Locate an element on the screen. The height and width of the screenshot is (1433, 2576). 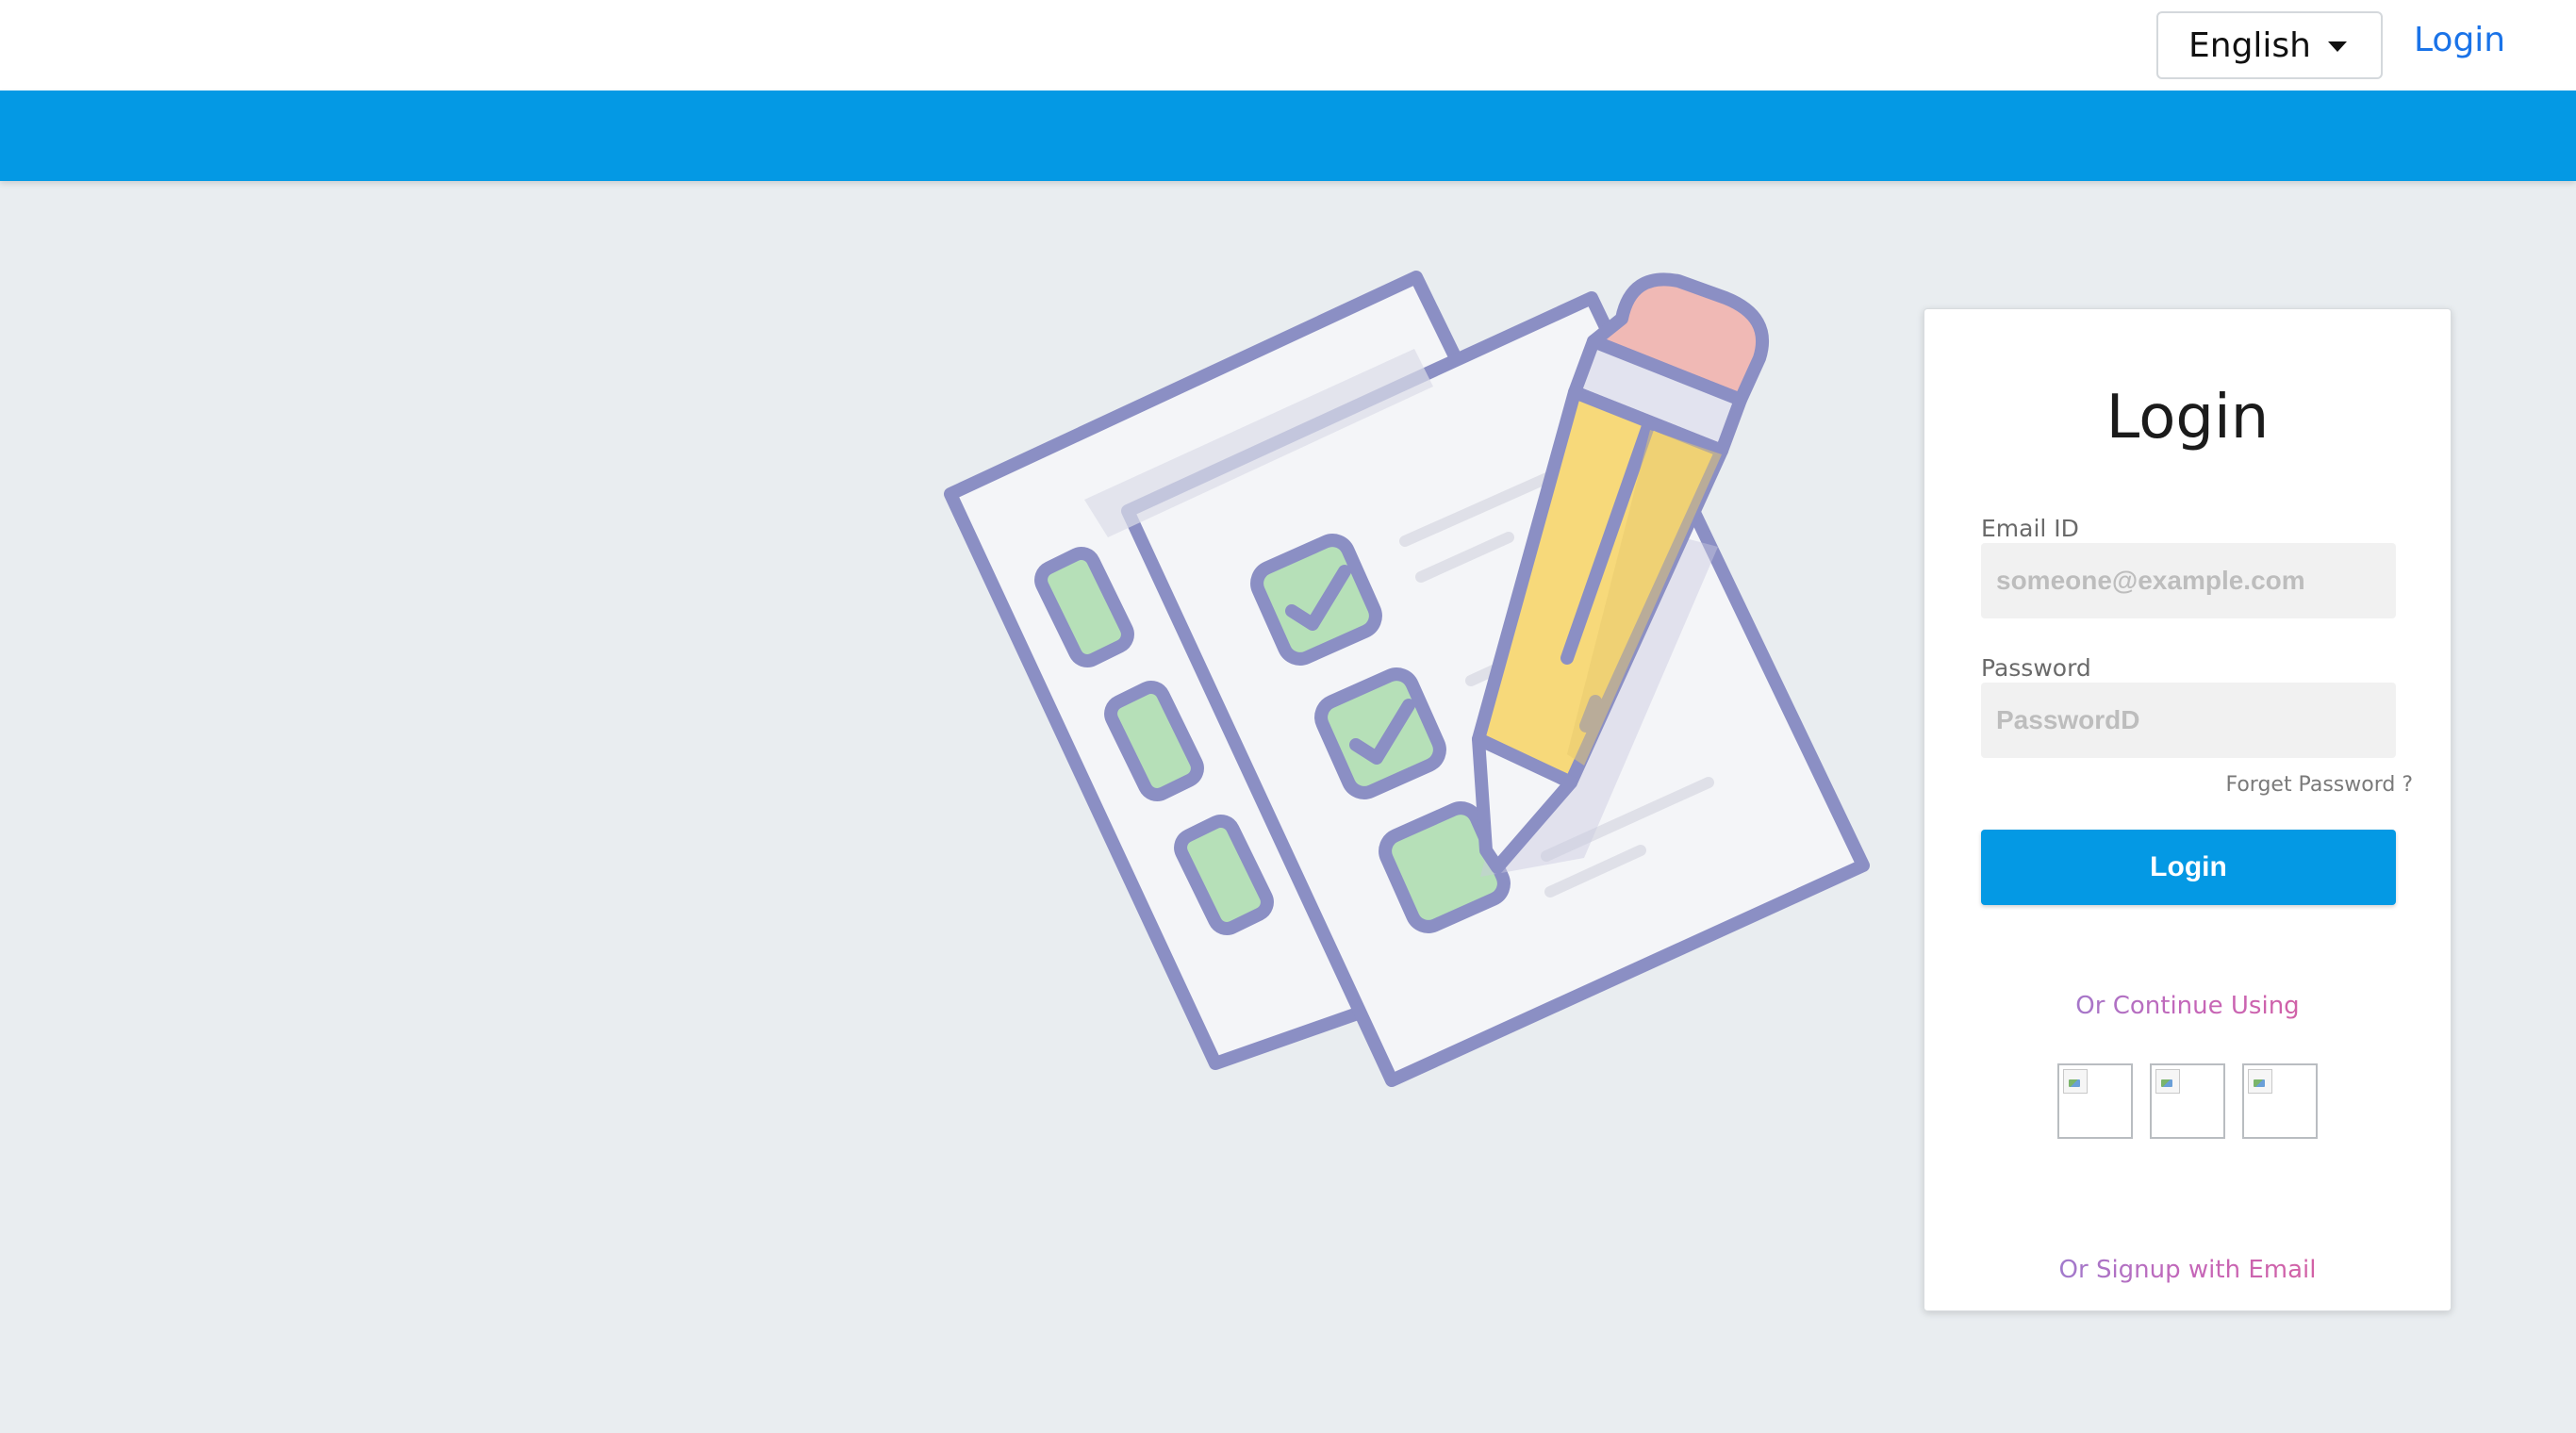
language-dropdown: English is located at coordinates (2269, 45).